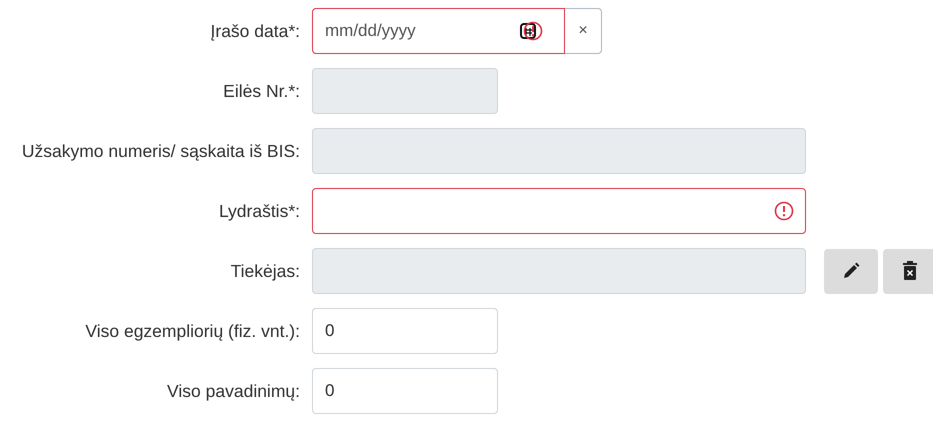 The height and width of the screenshot is (427, 933). What do you see at coordinates (265, 271) in the screenshot?
I see `field-label: Tiekėjas:` at bounding box center [265, 271].